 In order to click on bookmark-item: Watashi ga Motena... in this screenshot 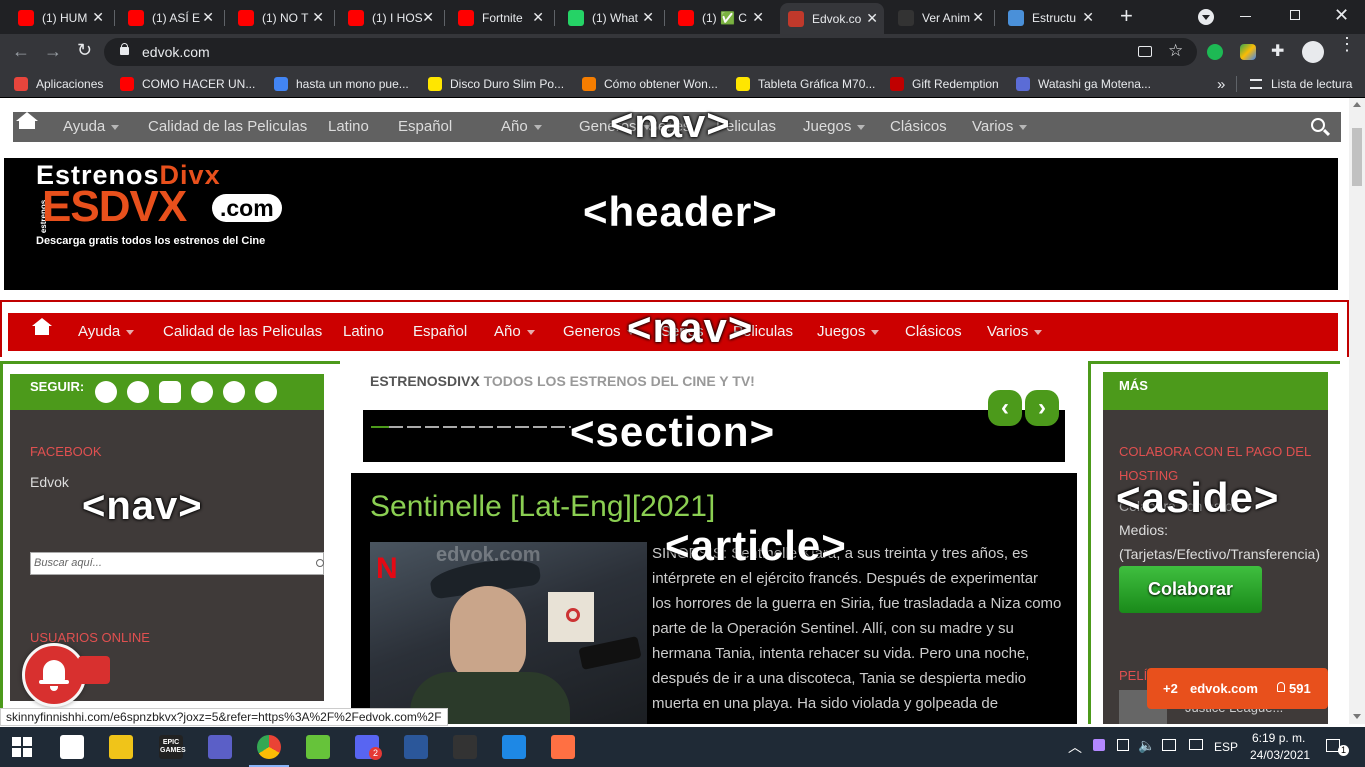, I will do `click(1083, 84)`.